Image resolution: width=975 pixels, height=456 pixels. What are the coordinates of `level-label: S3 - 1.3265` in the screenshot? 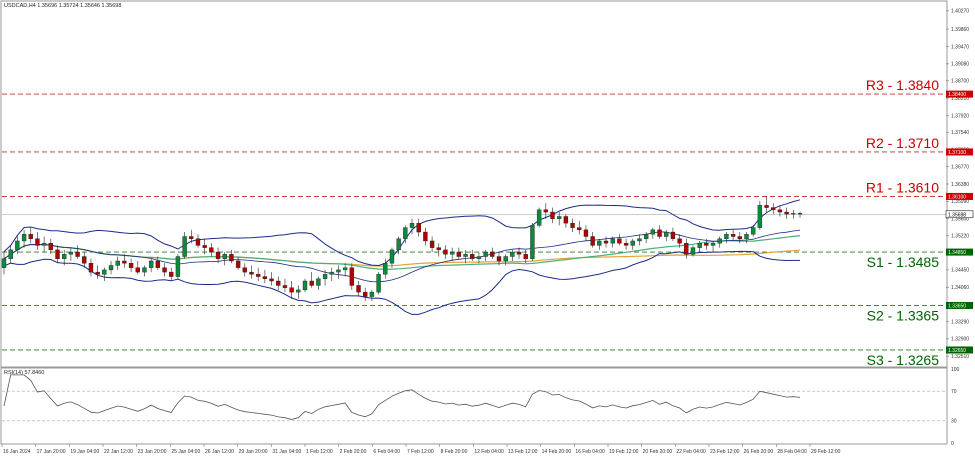 It's located at (903, 360).